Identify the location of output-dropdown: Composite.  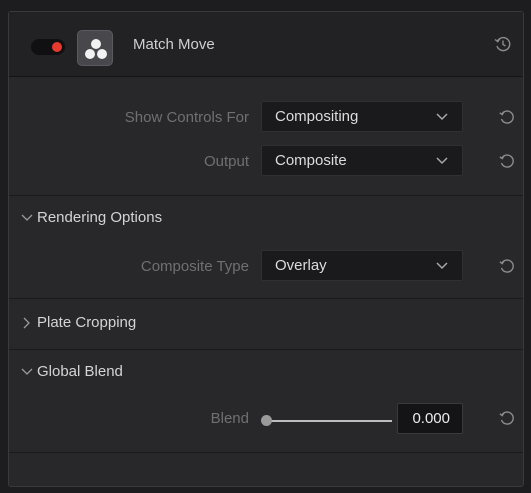
(362, 160).